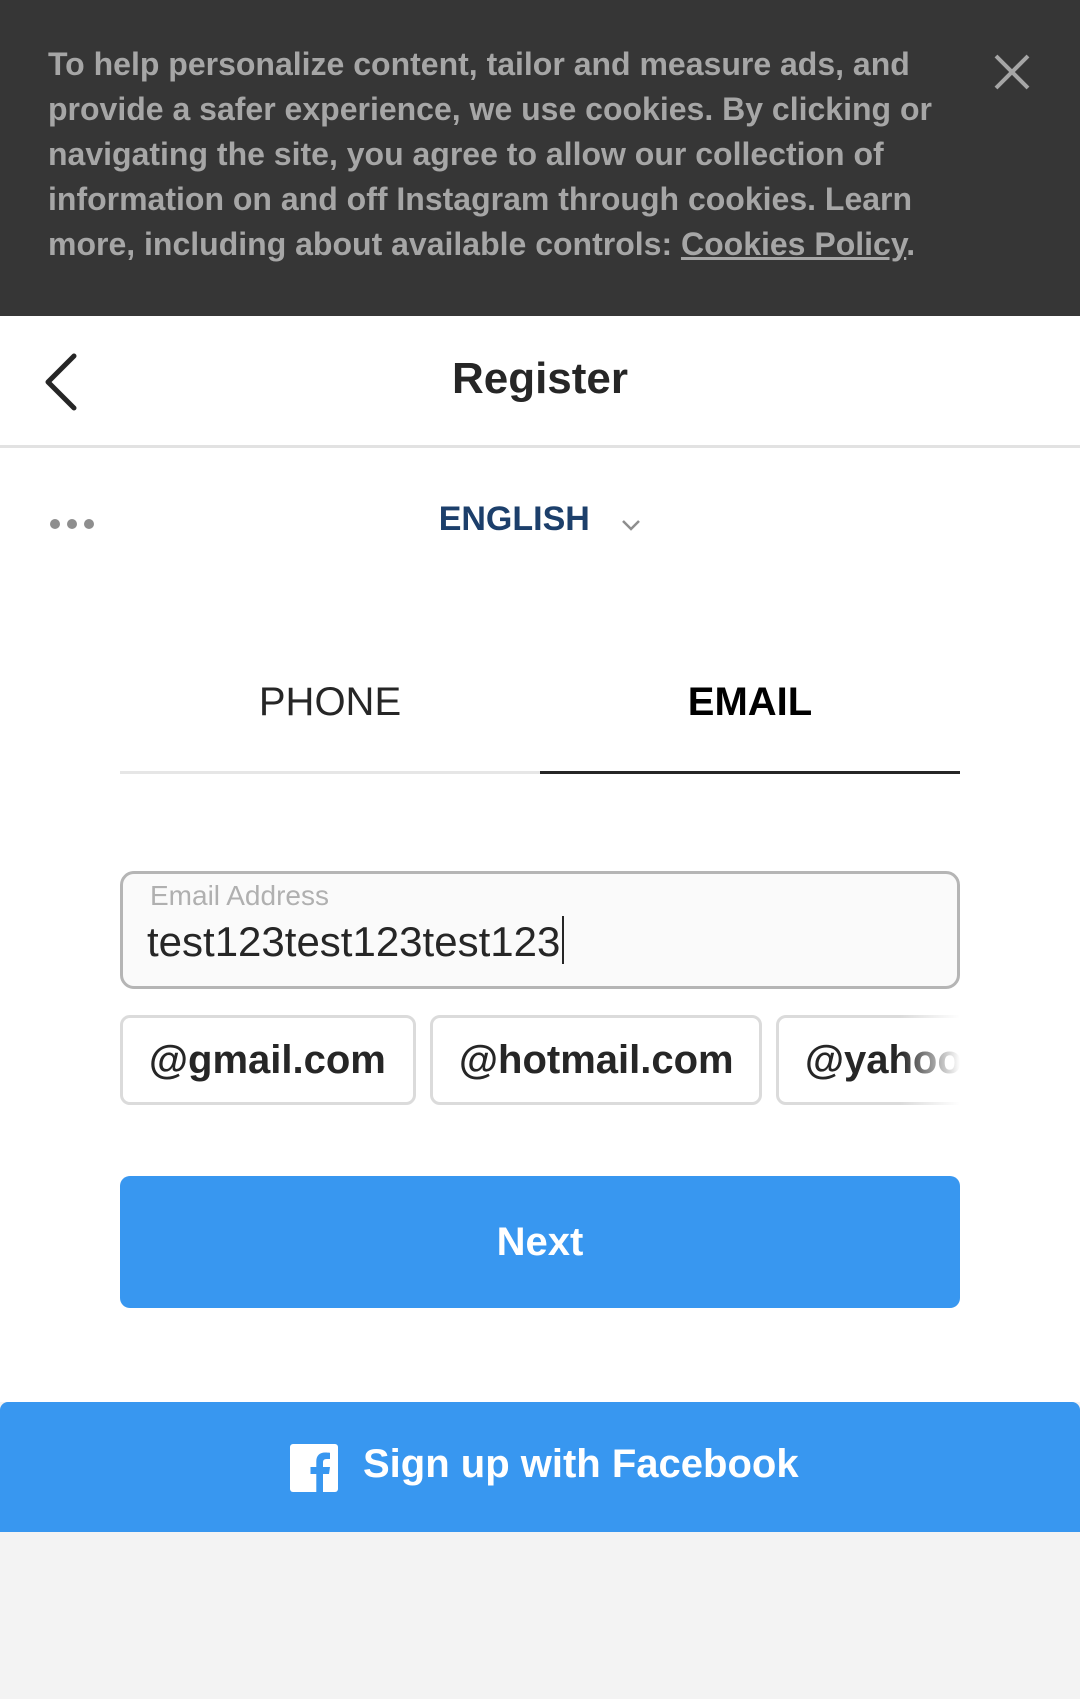  Describe the element at coordinates (750, 725) in the screenshot. I see `tab-email: EMAIL` at that location.